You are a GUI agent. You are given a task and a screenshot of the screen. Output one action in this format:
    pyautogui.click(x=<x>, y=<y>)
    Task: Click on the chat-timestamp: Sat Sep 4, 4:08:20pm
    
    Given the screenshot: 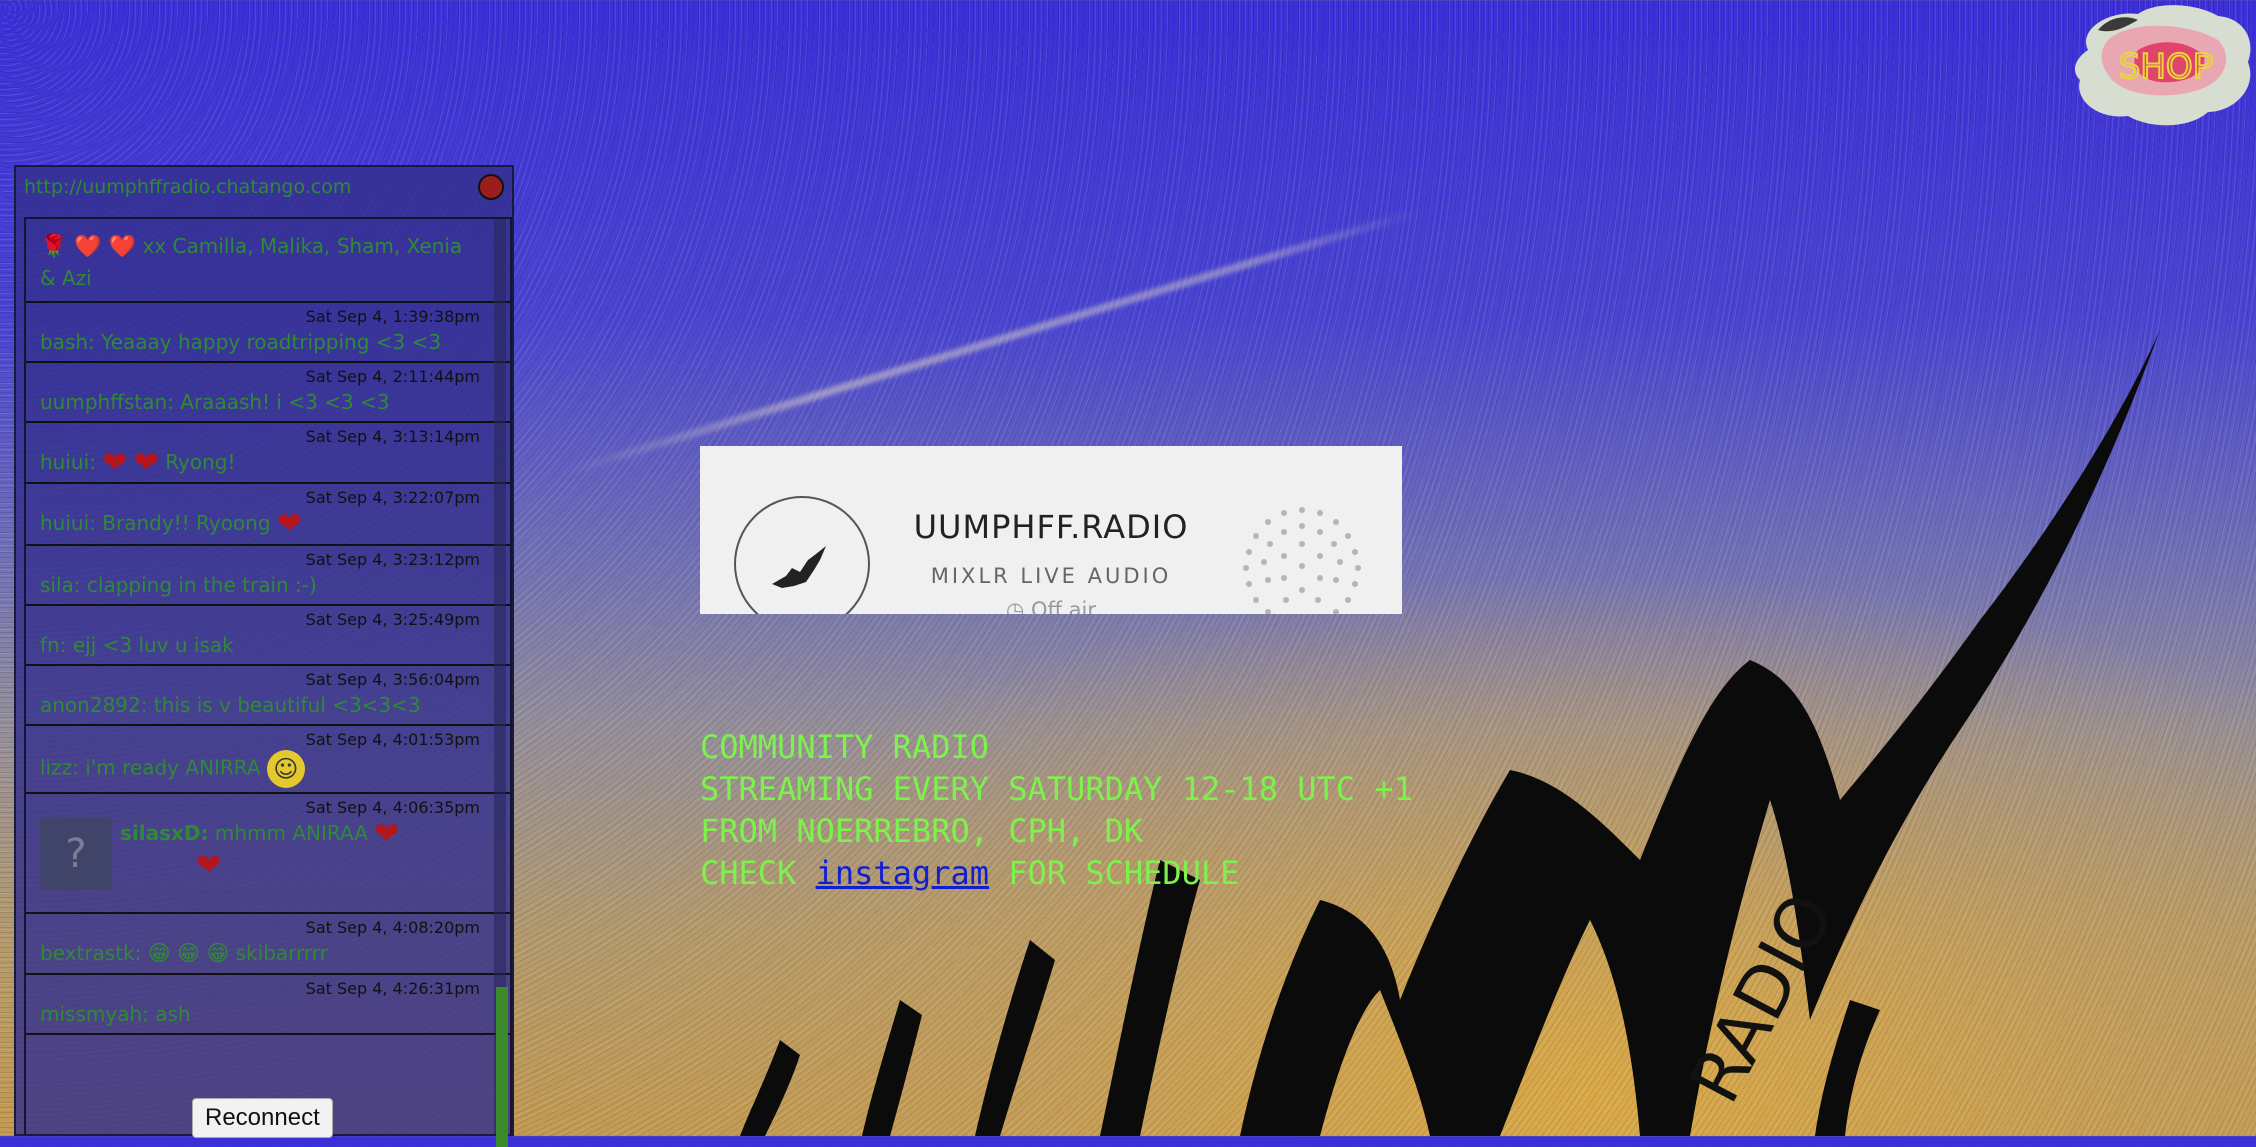 What is the action you would take?
    pyautogui.click(x=392, y=927)
    